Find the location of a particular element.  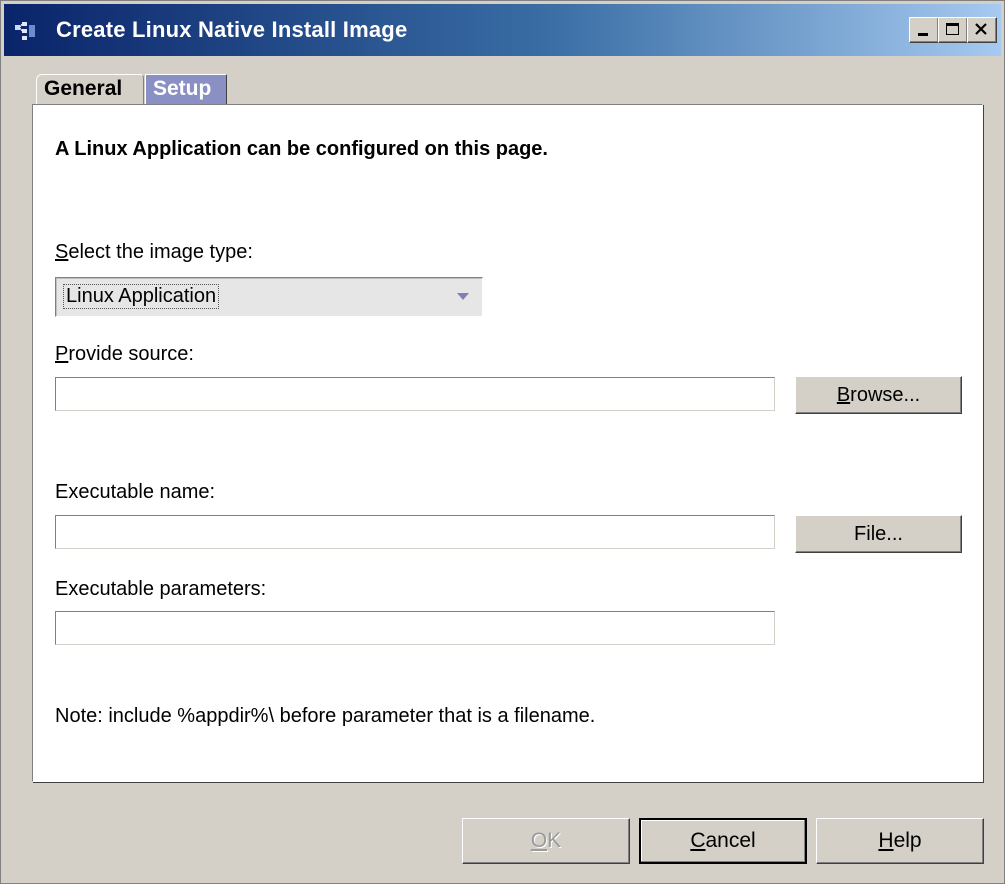

executable-params-field is located at coordinates (415, 628).